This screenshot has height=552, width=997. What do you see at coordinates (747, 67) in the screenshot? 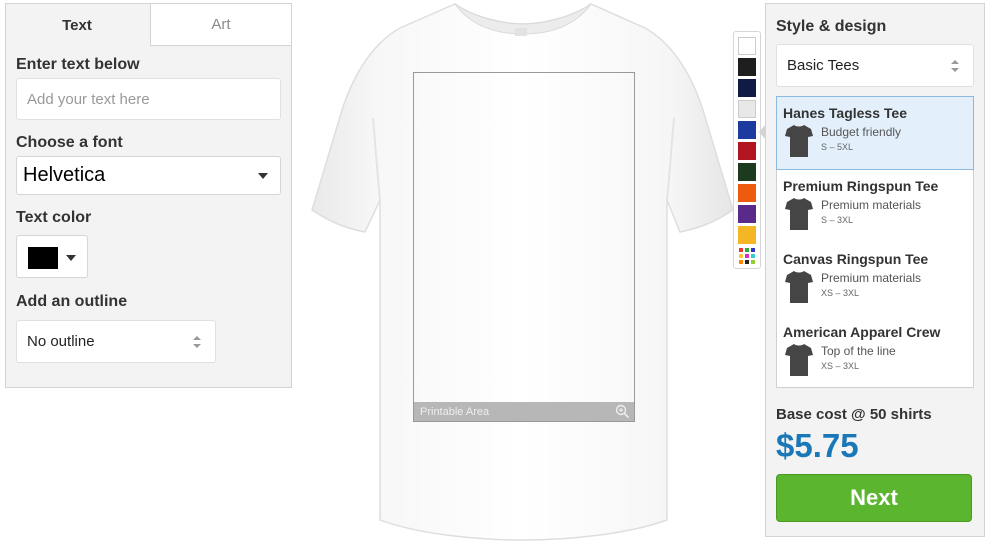
I see `color-chip-black` at bounding box center [747, 67].